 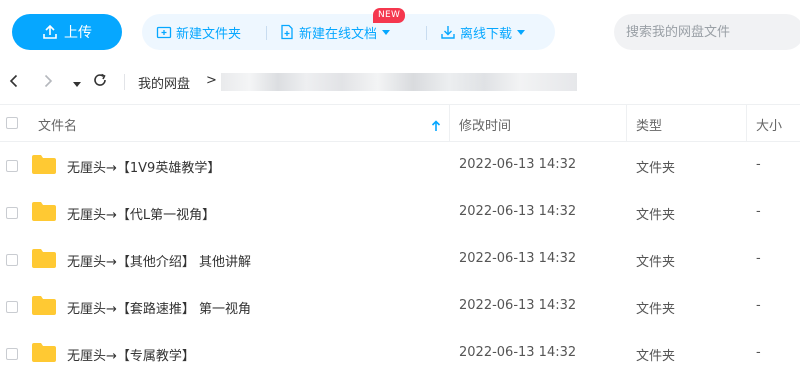 I want to click on column-header-size: 大小, so click(x=769, y=124).